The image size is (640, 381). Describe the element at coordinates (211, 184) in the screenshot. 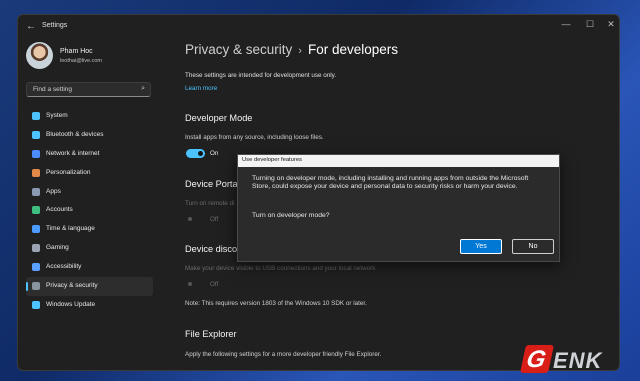

I see `device-portal-heading: Device Porta` at that location.